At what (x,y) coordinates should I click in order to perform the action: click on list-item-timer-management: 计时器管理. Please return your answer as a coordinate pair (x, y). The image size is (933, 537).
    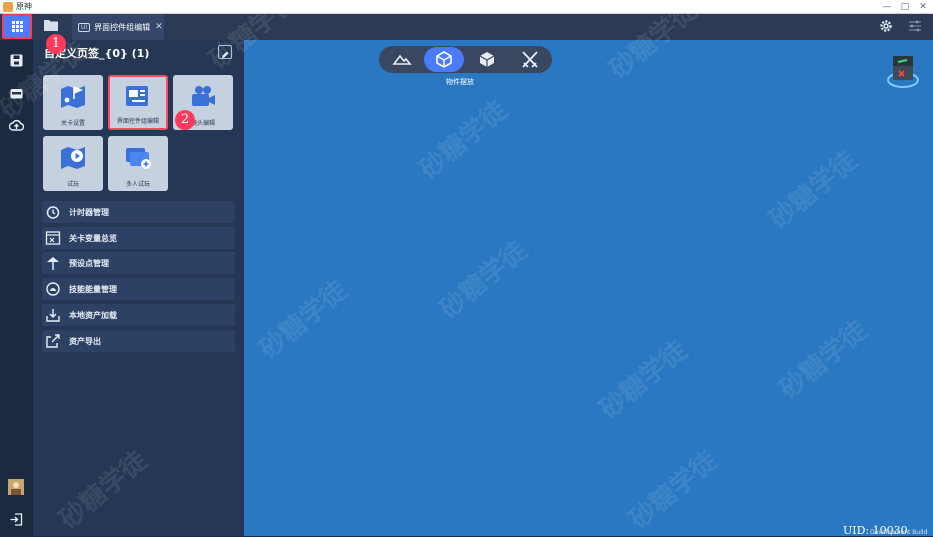
    Looking at the image, I should click on (138, 212).